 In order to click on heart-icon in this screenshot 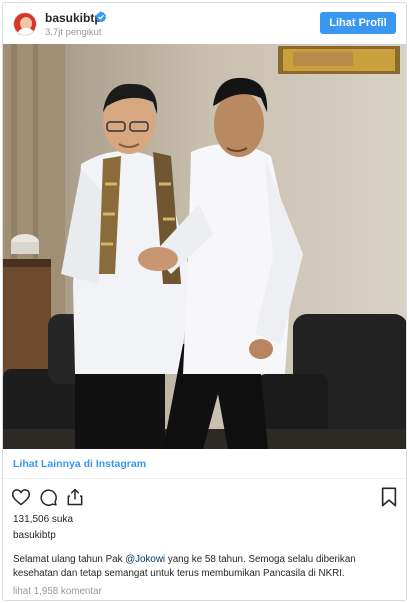, I will do `click(21, 497)`.